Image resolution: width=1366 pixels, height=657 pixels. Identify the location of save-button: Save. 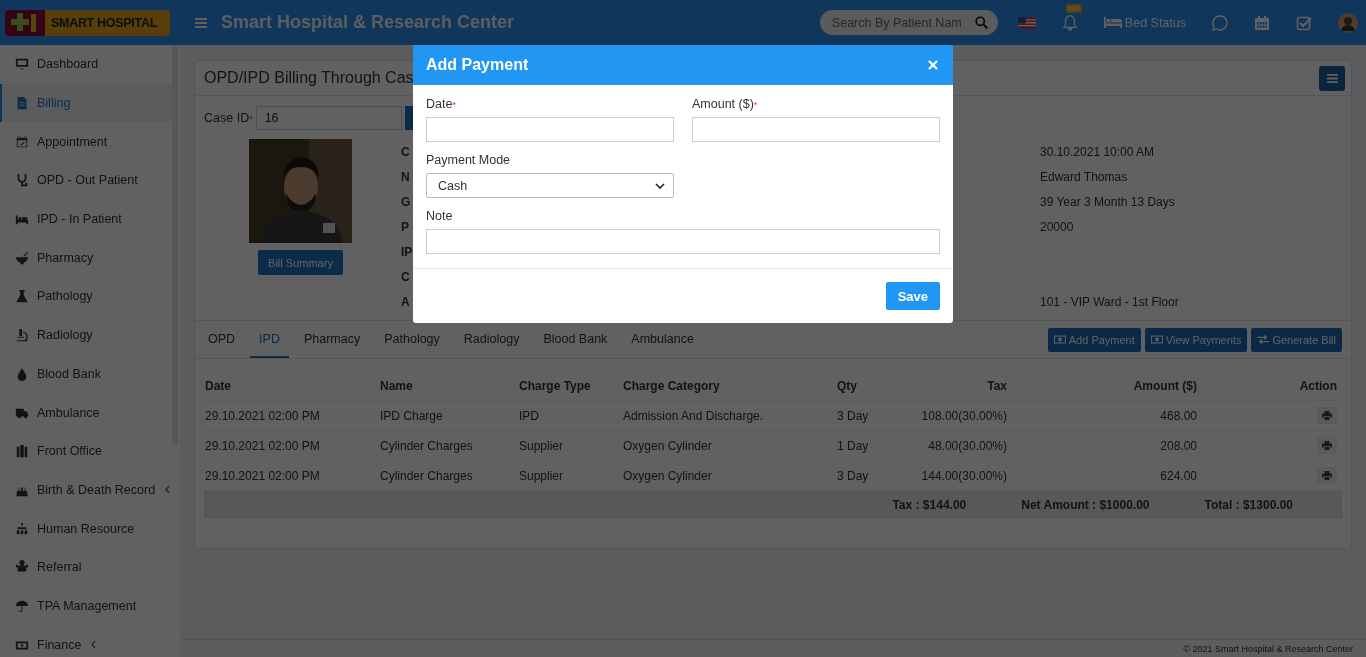
(912, 296).